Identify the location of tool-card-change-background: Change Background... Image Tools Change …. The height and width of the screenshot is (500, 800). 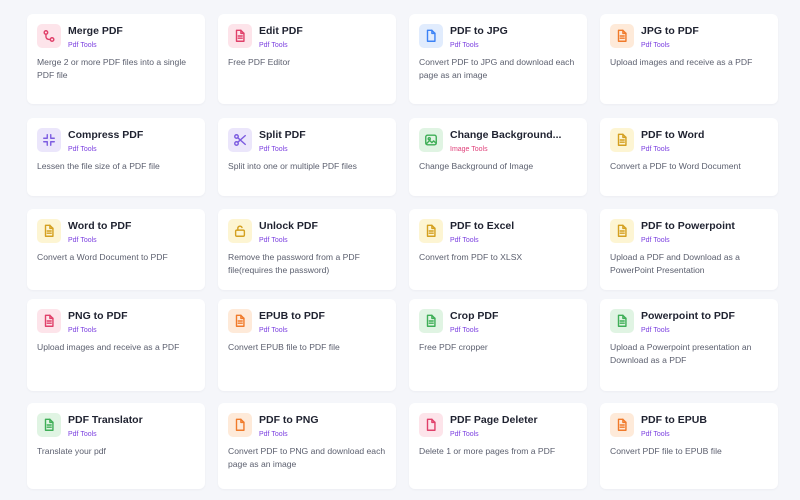
(498, 157).